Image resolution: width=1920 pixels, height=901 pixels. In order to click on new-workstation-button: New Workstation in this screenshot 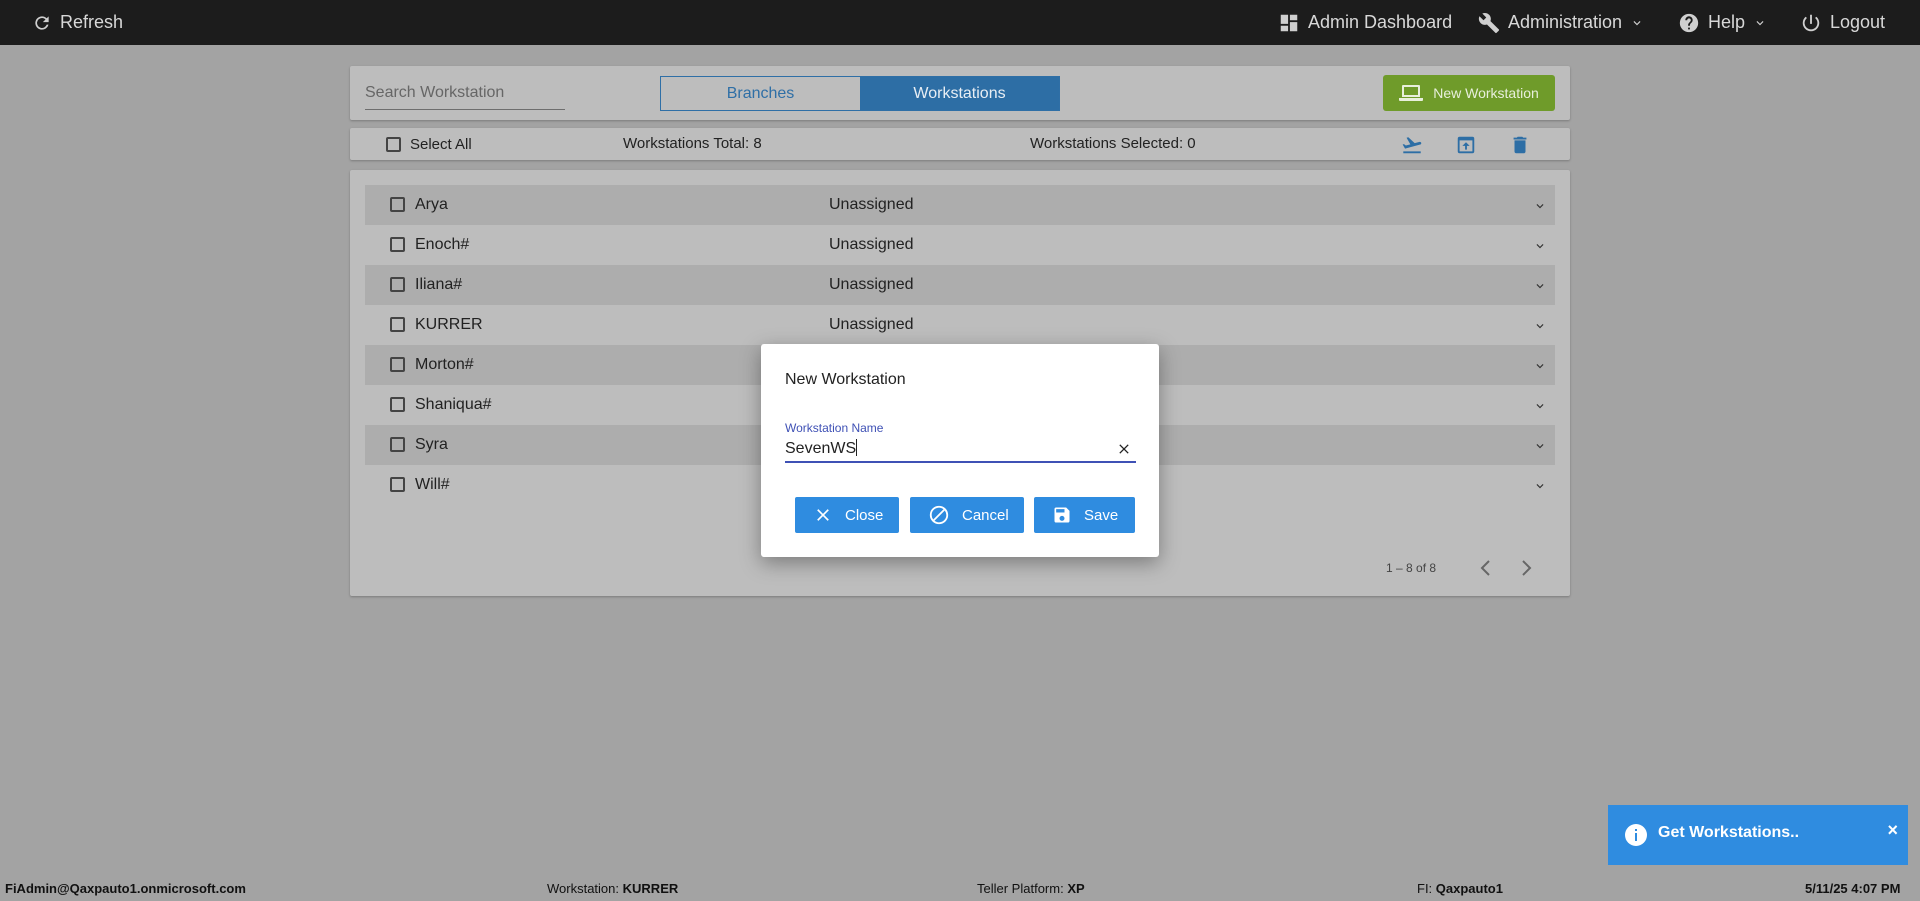, I will do `click(1469, 93)`.